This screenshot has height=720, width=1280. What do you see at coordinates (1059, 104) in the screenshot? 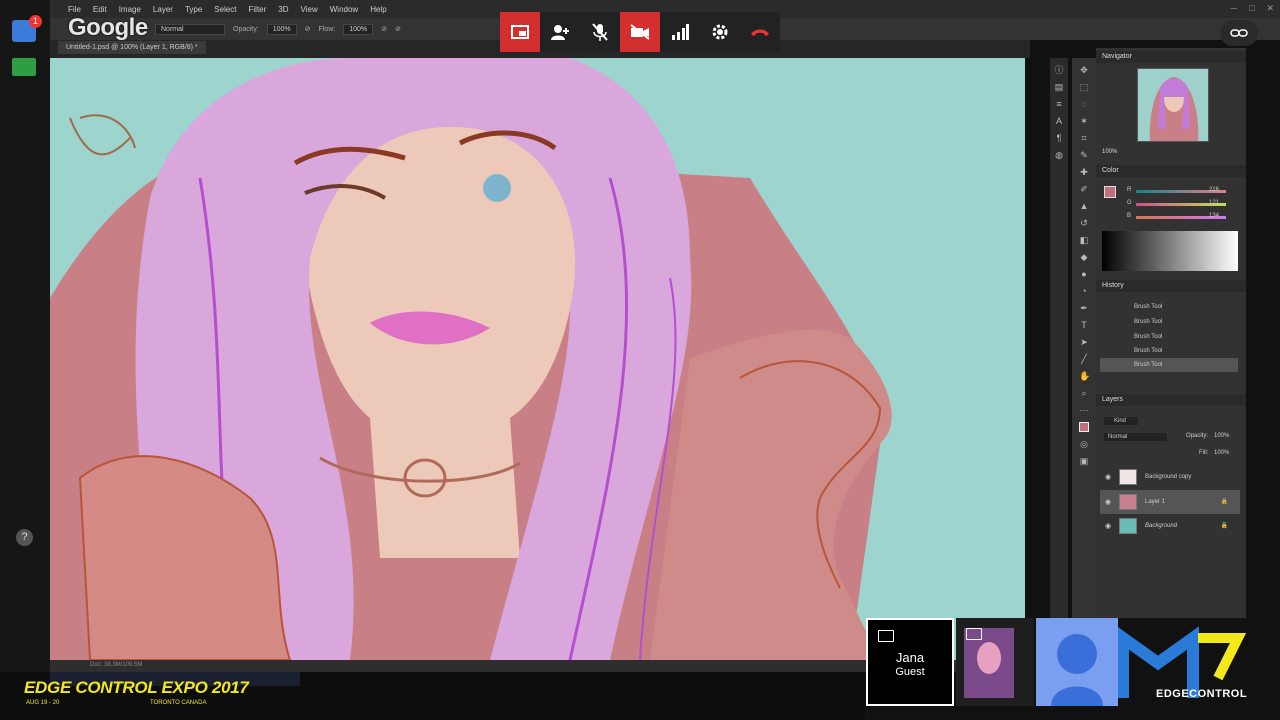
I see `adjust-icon: ≡` at bounding box center [1059, 104].